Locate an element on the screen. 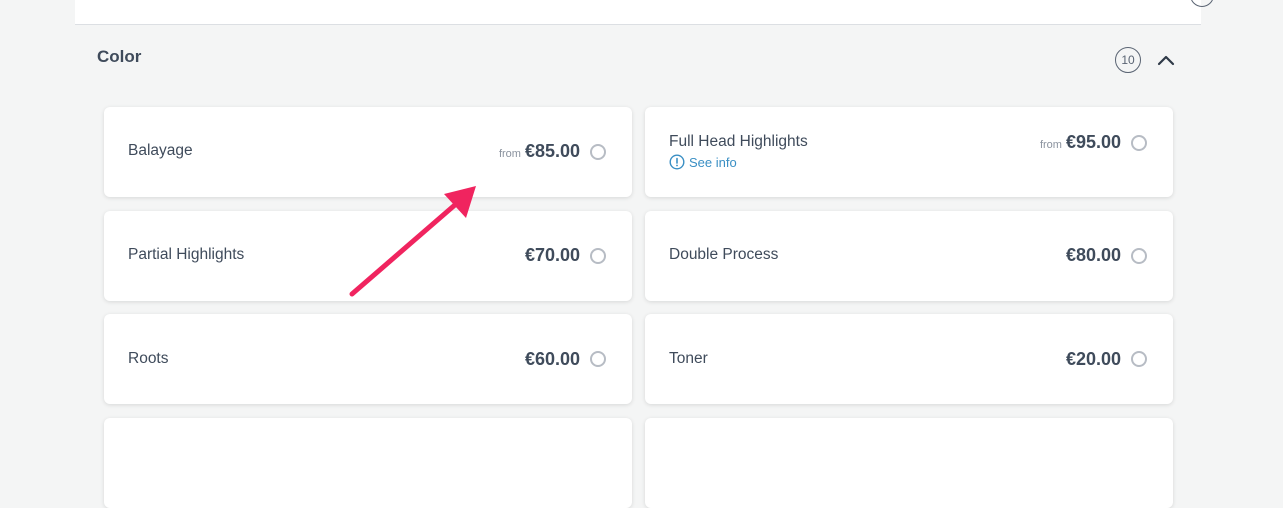 The height and width of the screenshot is (508, 1283). see-info-link: See info is located at coordinates (703, 162).